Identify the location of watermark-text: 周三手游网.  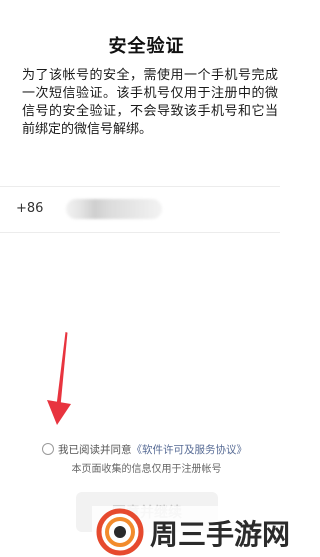
(220, 534).